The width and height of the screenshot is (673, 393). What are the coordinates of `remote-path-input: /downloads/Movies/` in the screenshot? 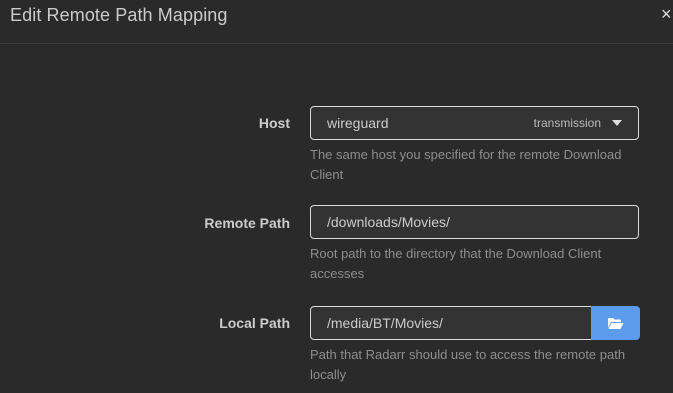 It's located at (474, 222).